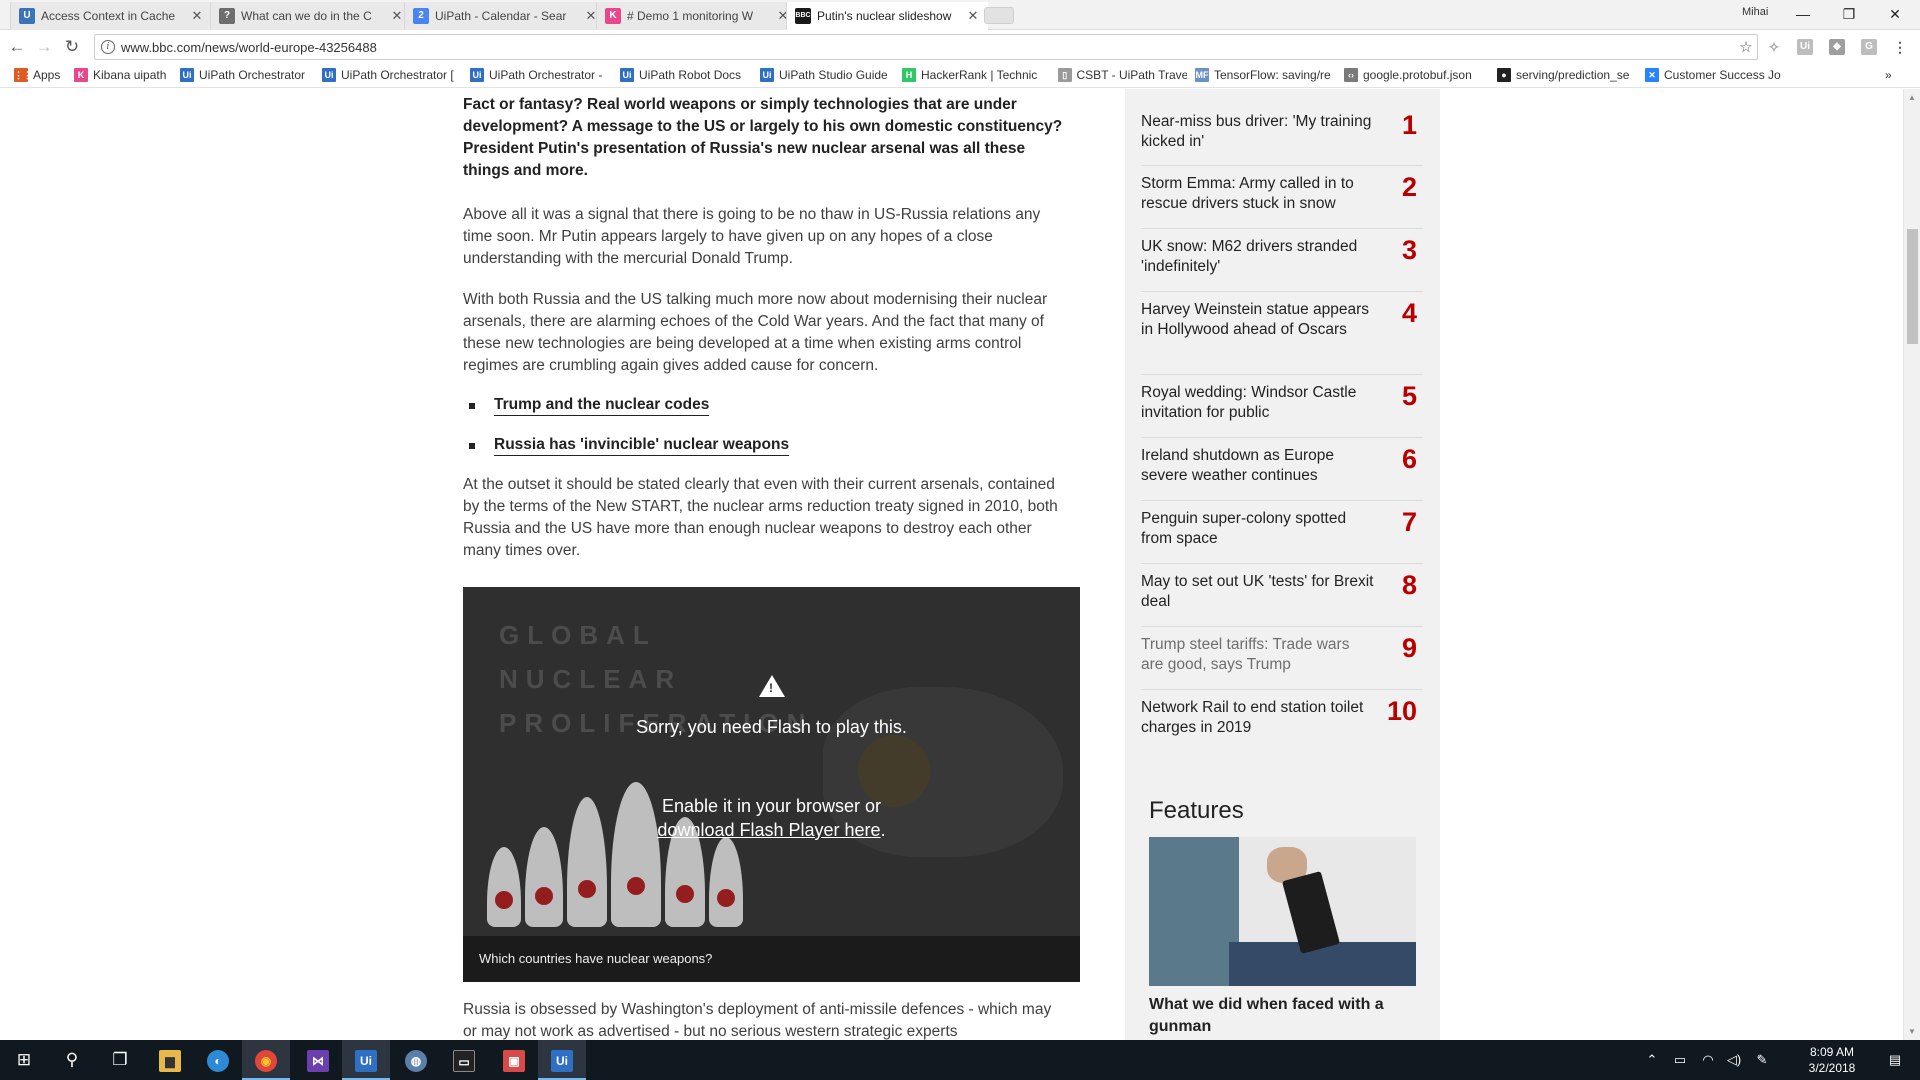 This screenshot has height=1080, width=1920. I want to click on bookmark-item: Ui UiPath Orchestrator [, so click(388, 75).